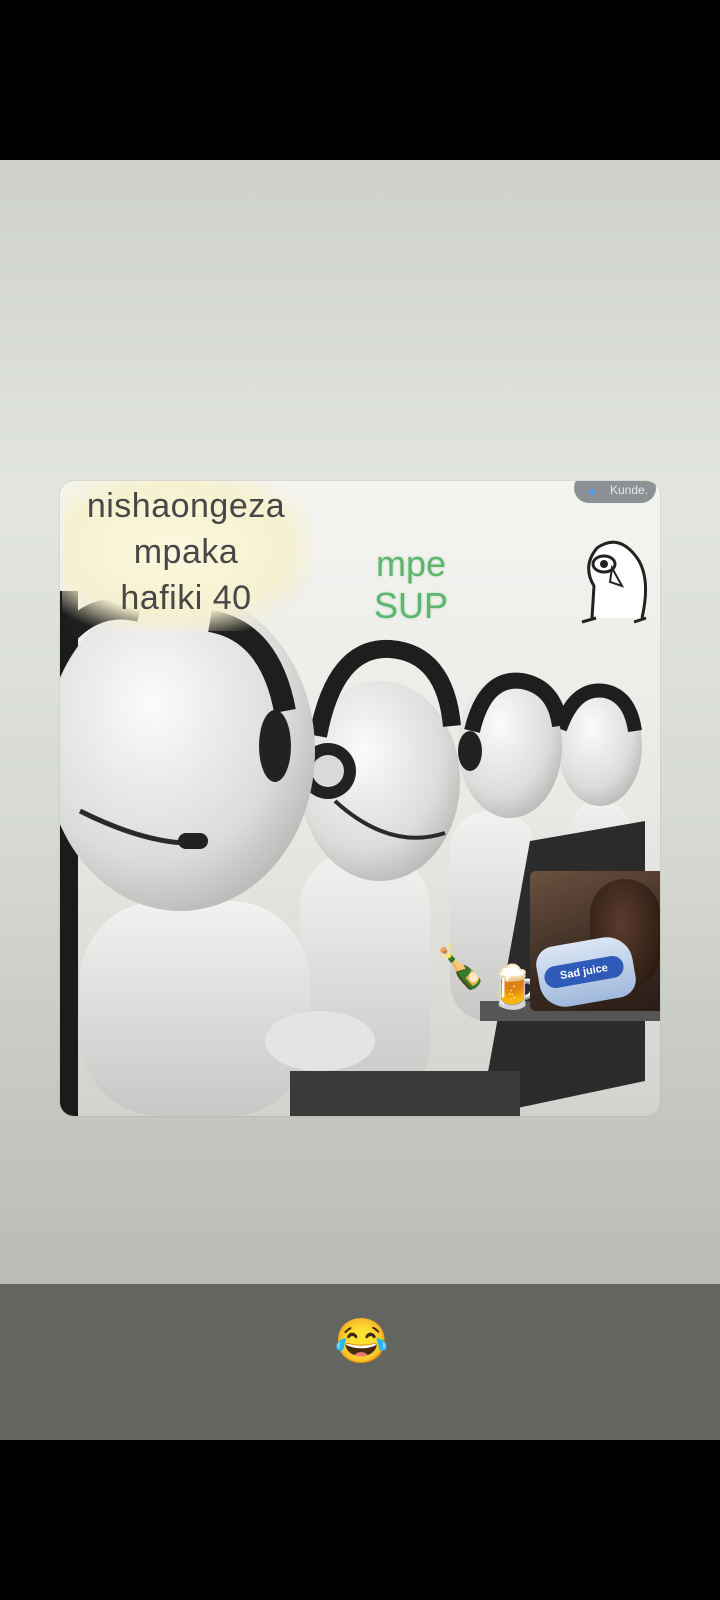 The image size is (720, 1600). What do you see at coordinates (460, 966) in the screenshot?
I see `bottle-with-popping-cork-icon: 🍾` at bounding box center [460, 966].